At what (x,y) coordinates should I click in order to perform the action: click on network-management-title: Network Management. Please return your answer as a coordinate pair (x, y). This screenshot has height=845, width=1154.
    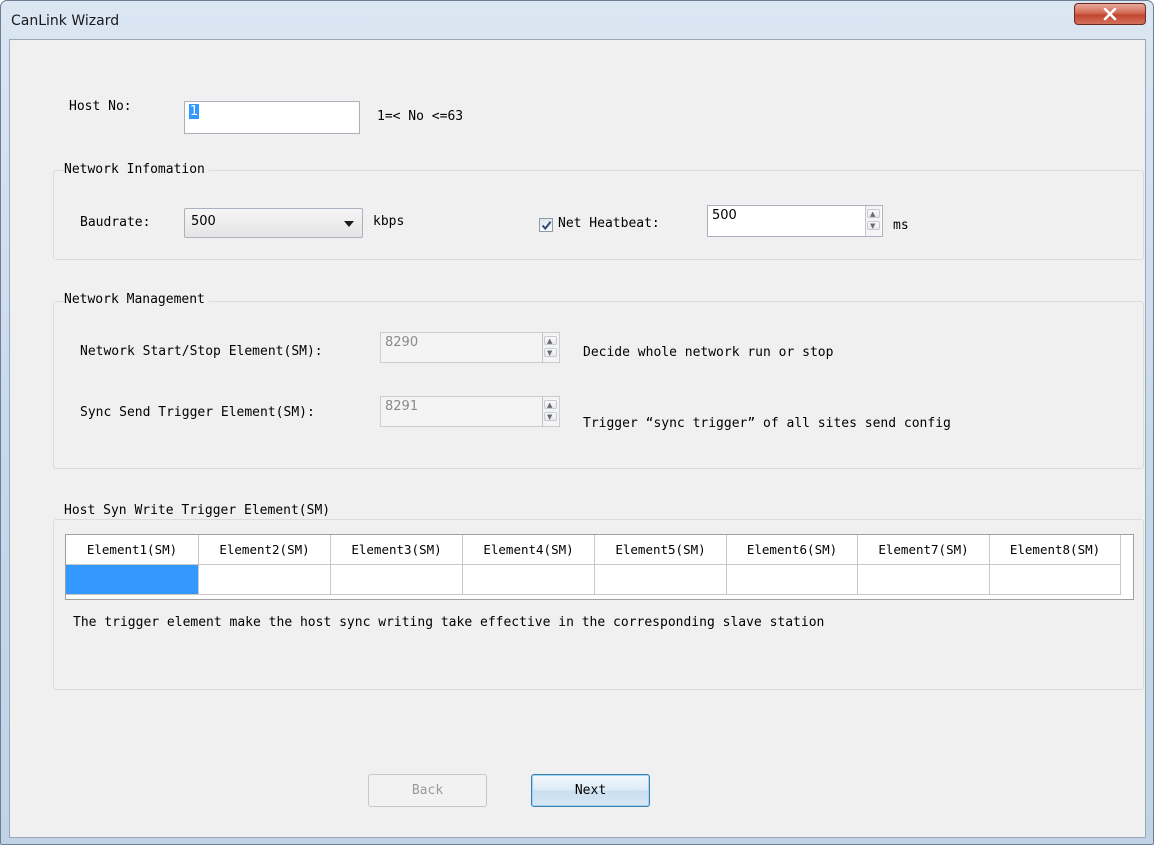
    Looking at the image, I should click on (136, 299).